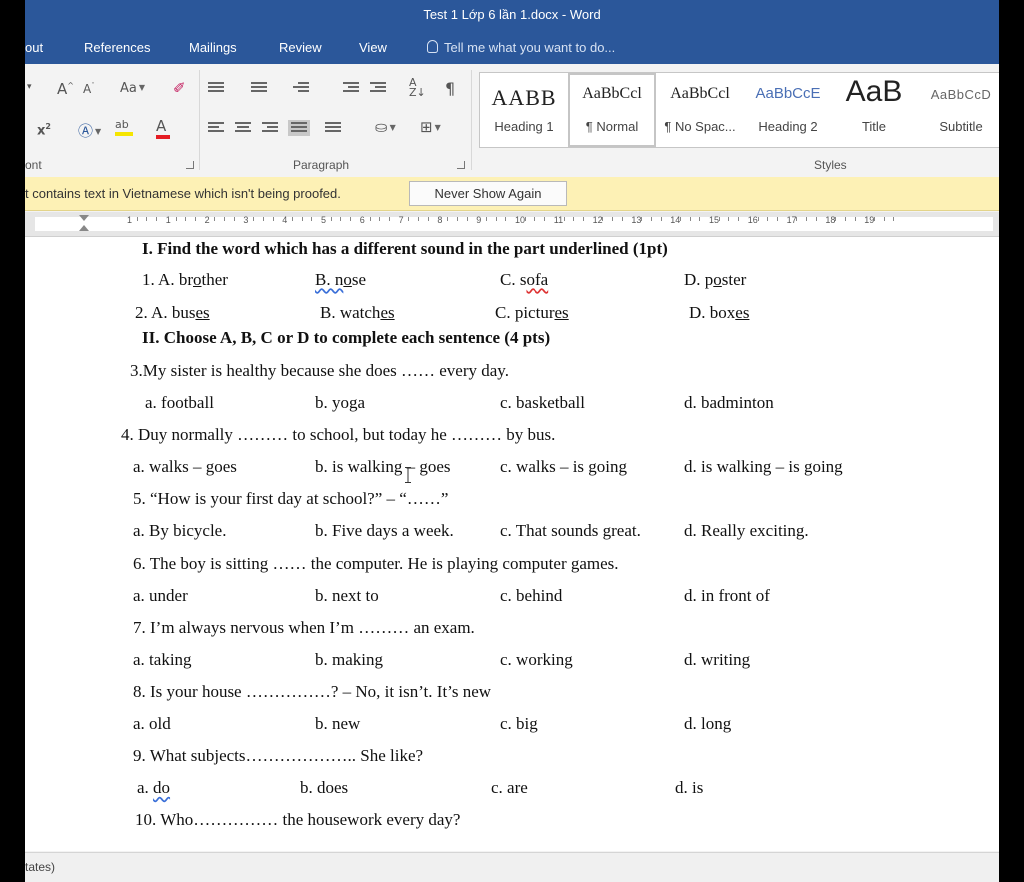  What do you see at coordinates (34, 47) in the screenshot?
I see `tab-layout: out` at bounding box center [34, 47].